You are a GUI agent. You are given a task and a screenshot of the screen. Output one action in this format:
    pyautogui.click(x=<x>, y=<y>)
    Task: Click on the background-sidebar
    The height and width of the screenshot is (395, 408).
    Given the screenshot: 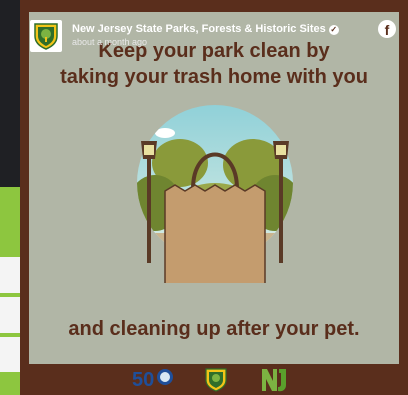 What is the action you would take?
    pyautogui.click(x=10, y=197)
    